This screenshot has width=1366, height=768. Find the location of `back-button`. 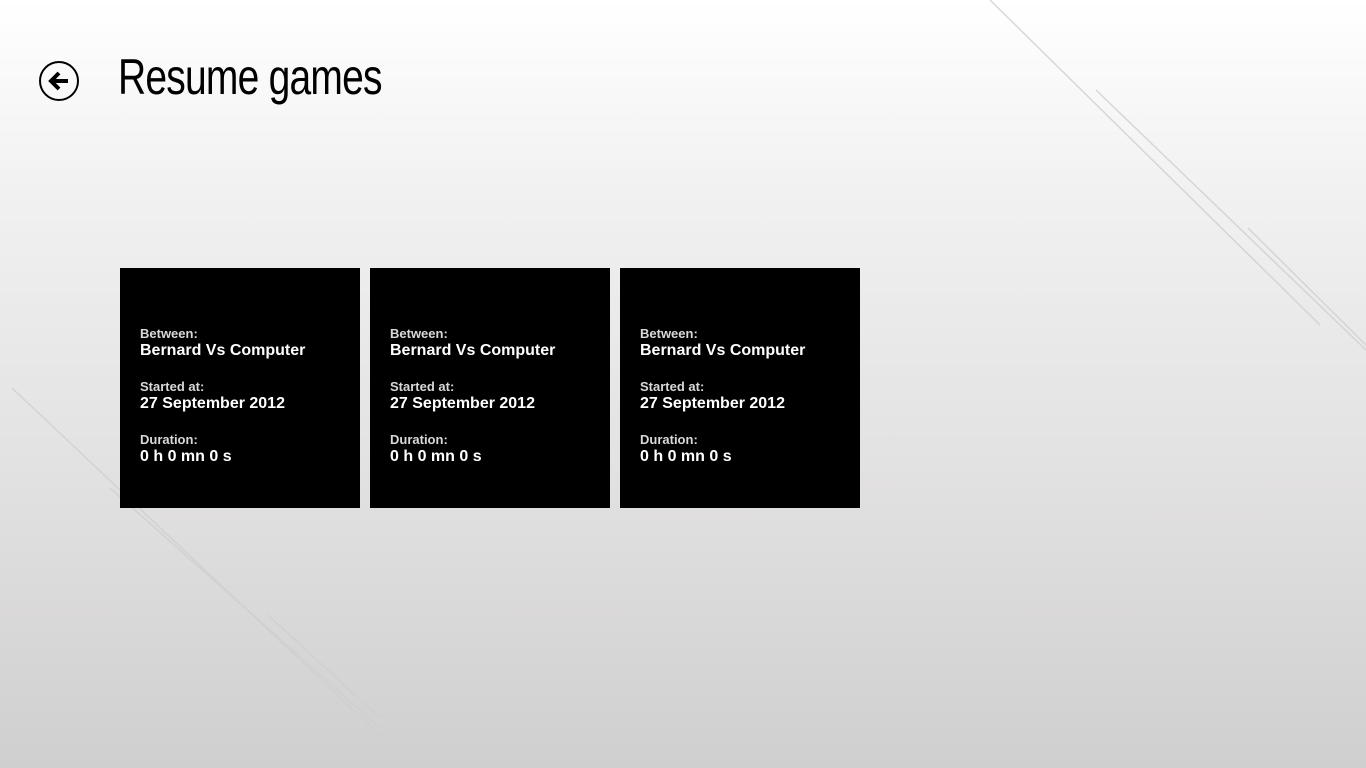

back-button is located at coordinates (59, 81).